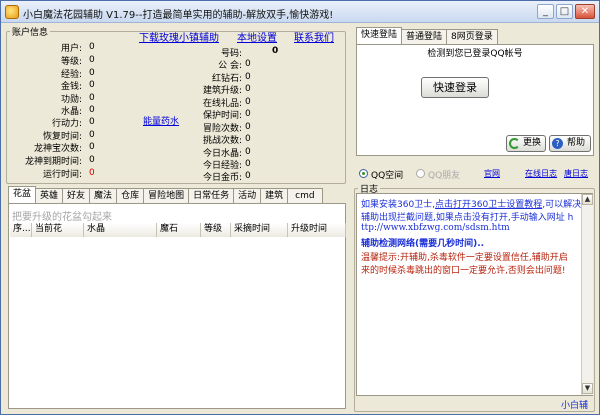  What do you see at coordinates (248, 77) in the screenshot?
I see `red-diamond-value: 0` at bounding box center [248, 77].